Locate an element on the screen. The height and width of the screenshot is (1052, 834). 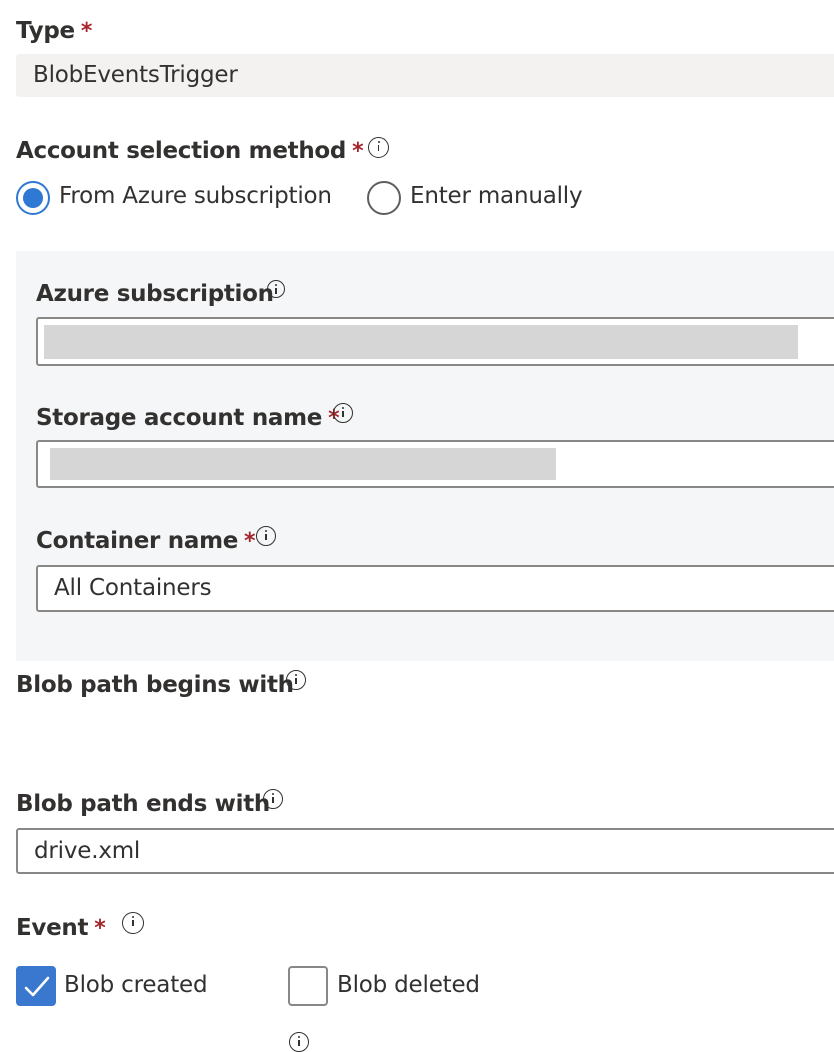
blob-path-ends-label: Blob path ends with is located at coordinates (143, 804).